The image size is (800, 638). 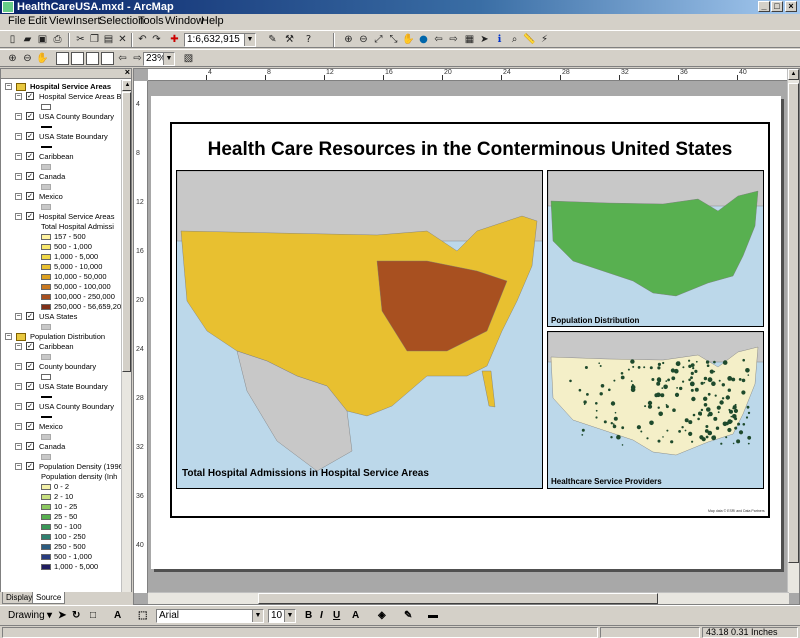 I want to click on pan-icon: ✋, so click(x=408, y=39).